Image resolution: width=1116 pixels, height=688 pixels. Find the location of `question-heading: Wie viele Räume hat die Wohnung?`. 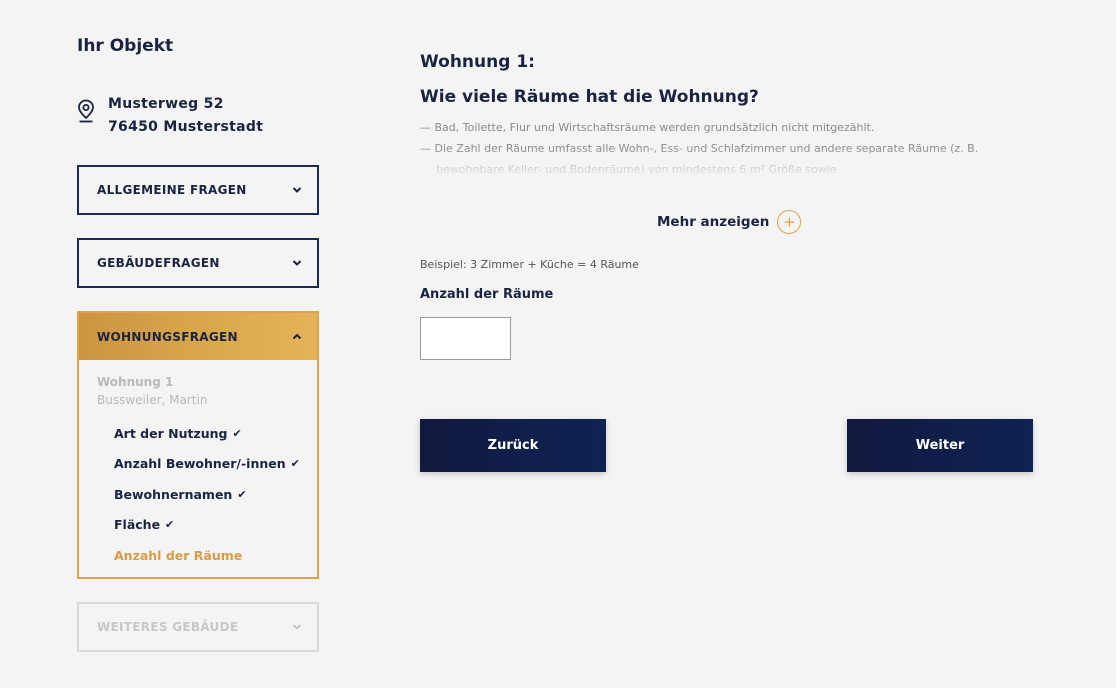

question-heading: Wie viele Räume hat die Wohnung? is located at coordinates (589, 97).